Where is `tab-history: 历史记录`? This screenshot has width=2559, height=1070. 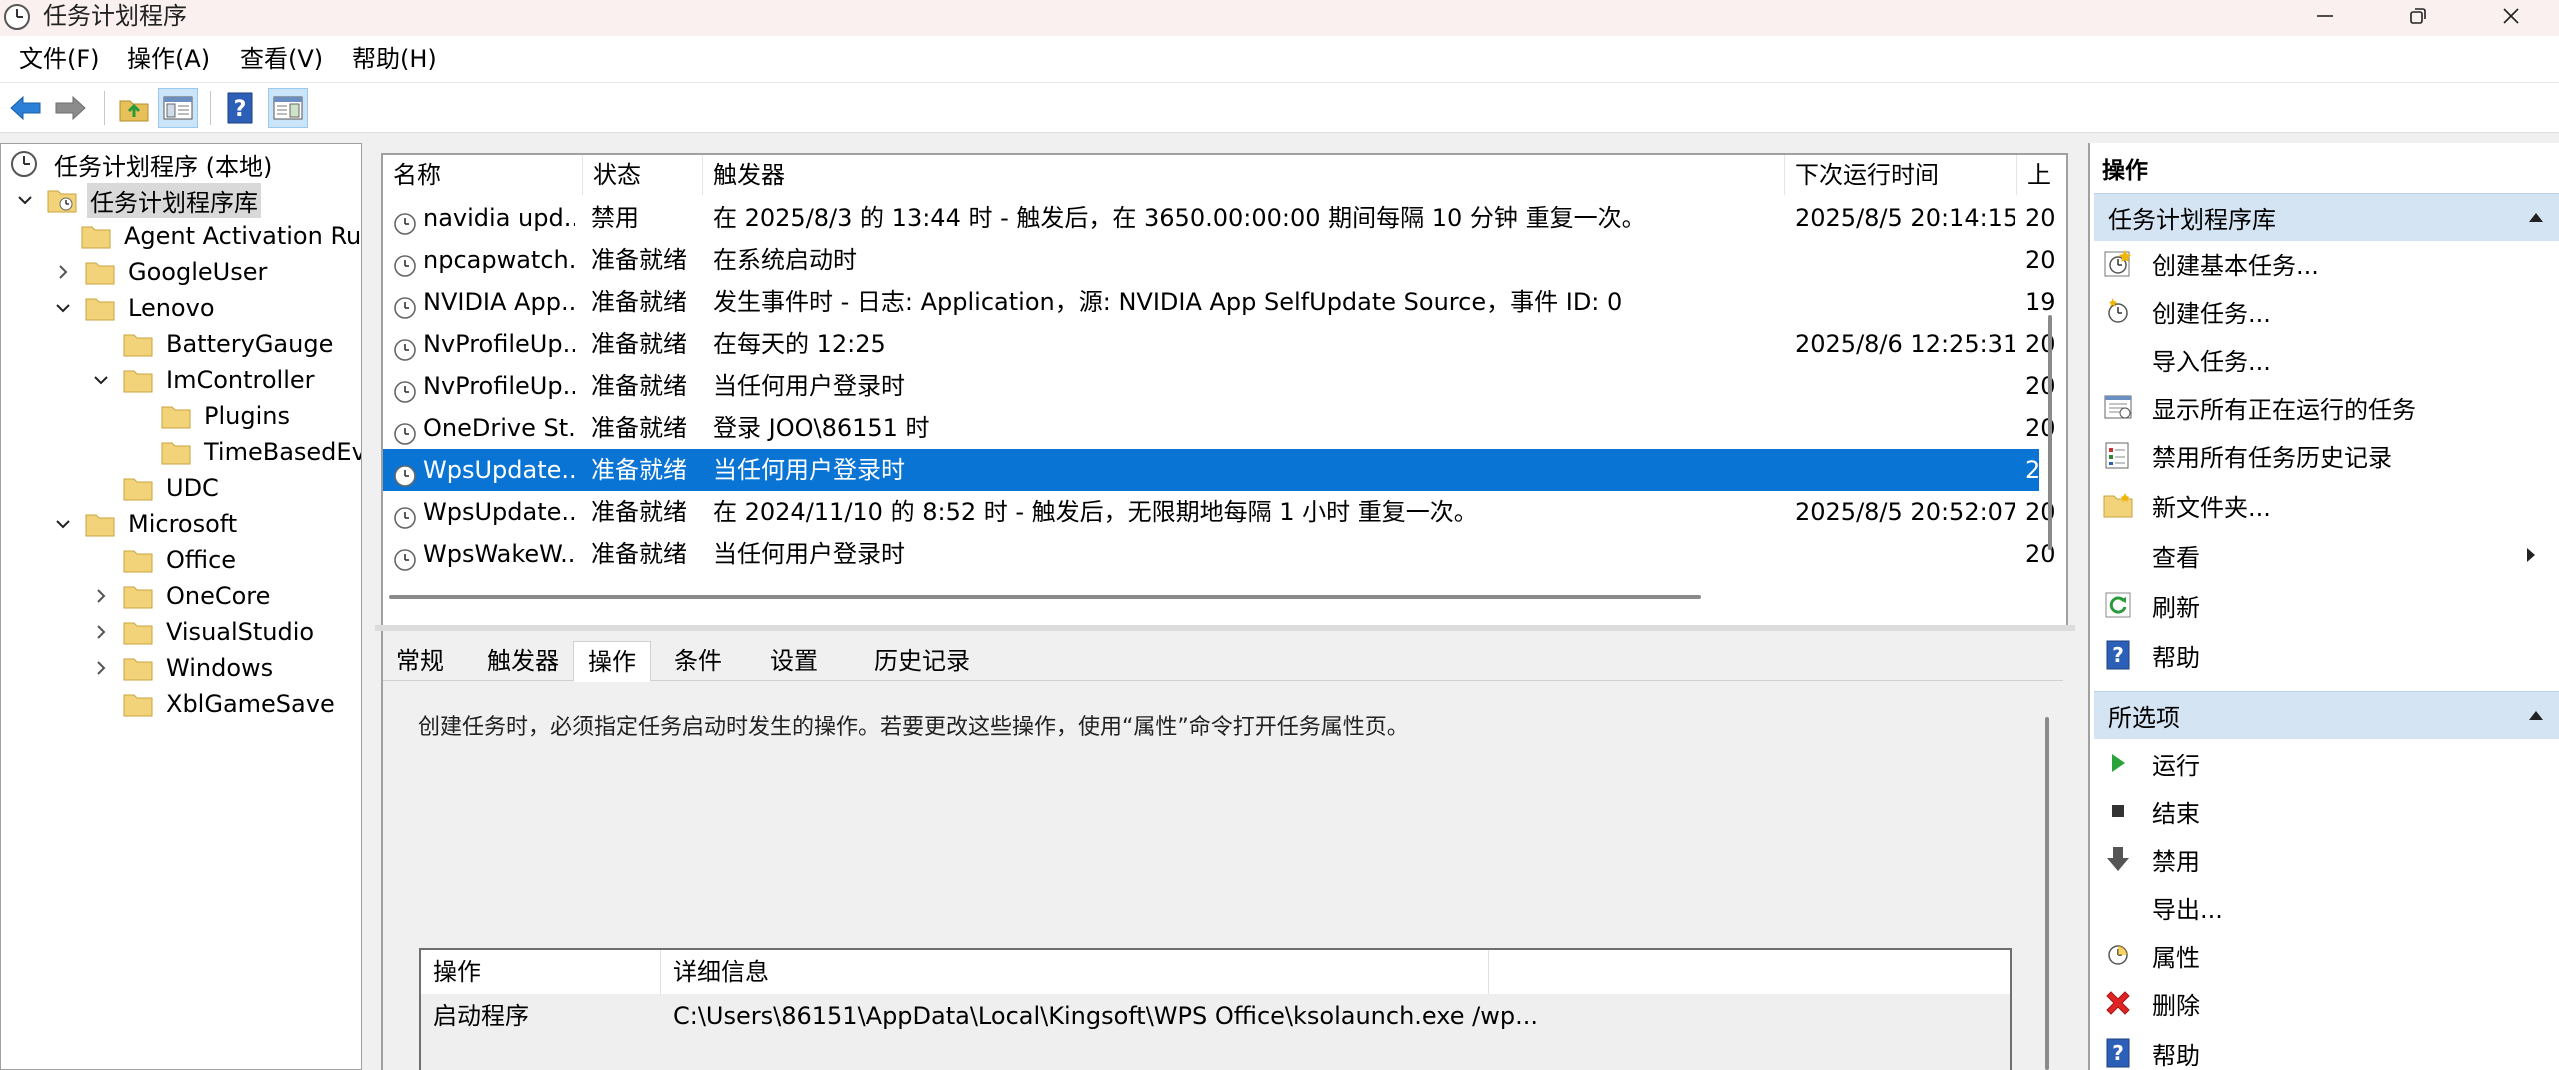 tab-history: 历史记录 is located at coordinates (922, 661).